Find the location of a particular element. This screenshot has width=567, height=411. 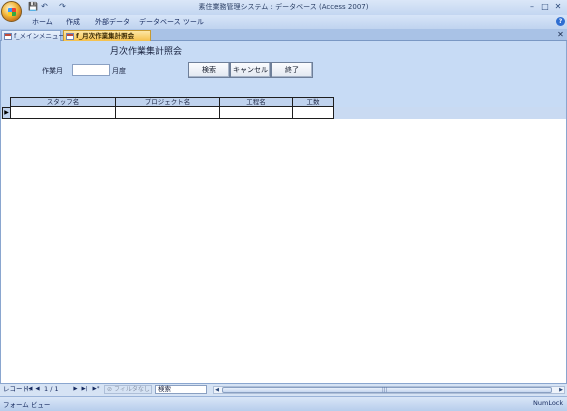

ribbon-tab-create: 作成 is located at coordinates (73, 22).